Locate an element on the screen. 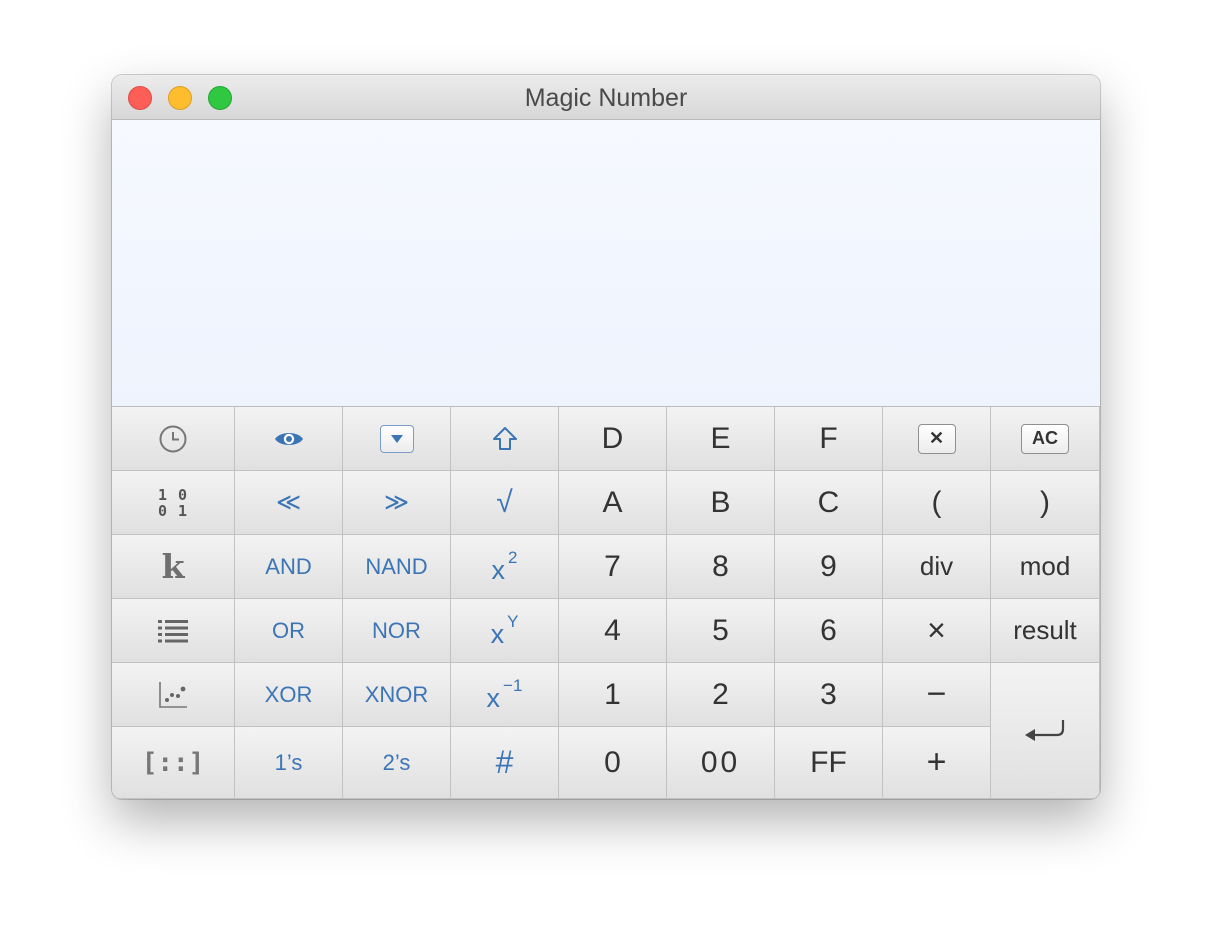 The image size is (1212, 948). clock-icon is located at coordinates (173, 439).